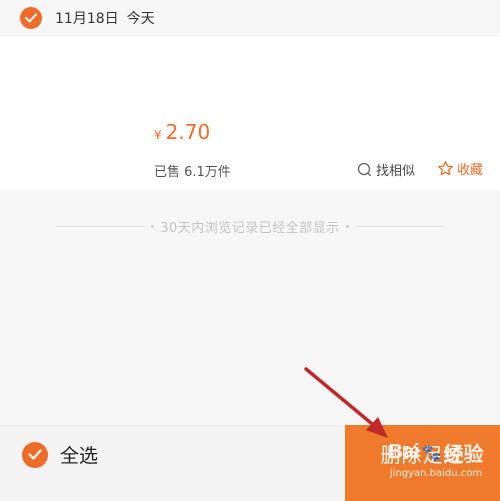 The width and height of the screenshot is (500, 501). I want to click on select-all-checkbox-checked-icon, so click(35, 454).